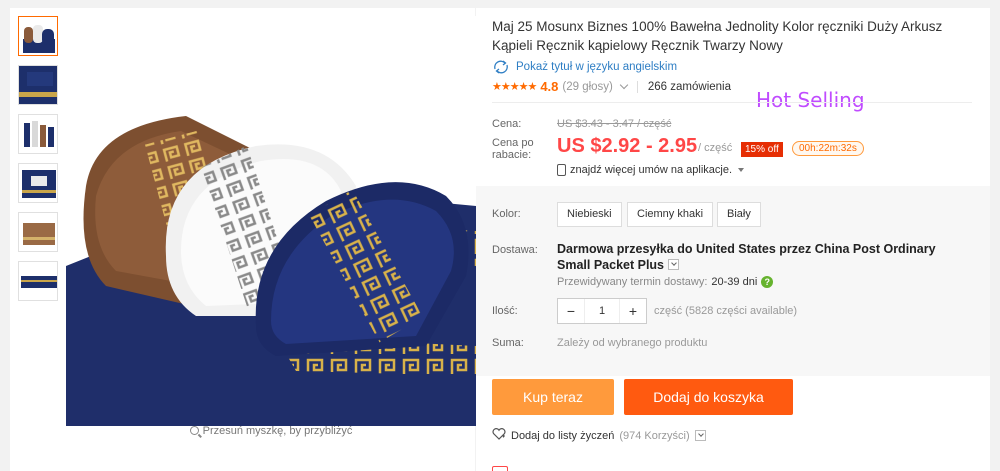 This screenshot has width=1000, height=471. I want to click on quantity-input, so click(602, 311).